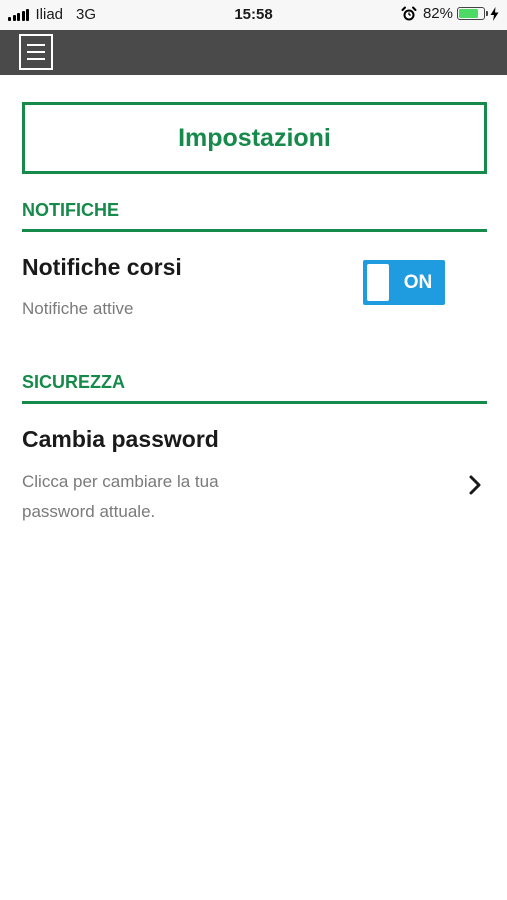  I want to click on notifications-toggle: ON, so click(404, 282).